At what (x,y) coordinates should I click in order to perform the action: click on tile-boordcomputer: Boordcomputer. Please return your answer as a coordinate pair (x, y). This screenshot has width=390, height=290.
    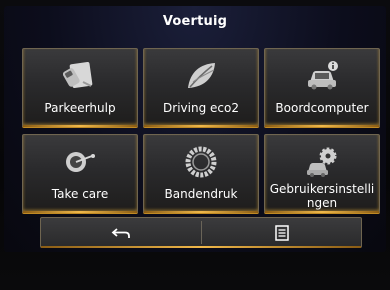
    Looking at the image, I should click on (322, 87).